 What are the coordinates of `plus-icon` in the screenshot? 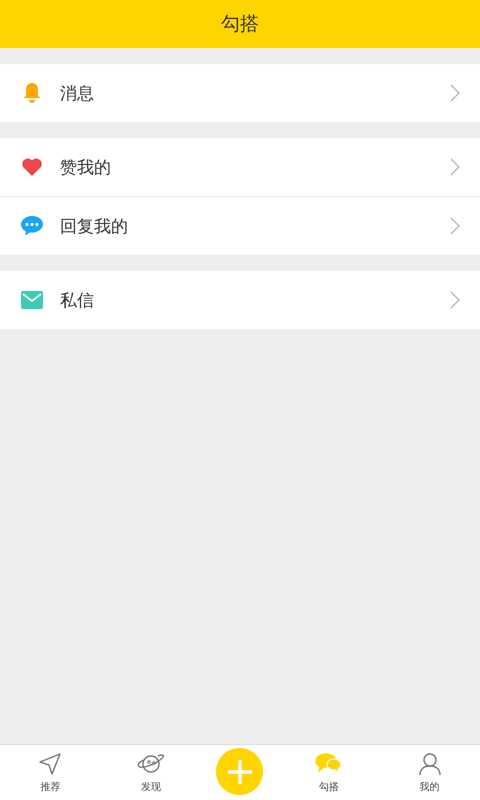 It's located at (240, 772).